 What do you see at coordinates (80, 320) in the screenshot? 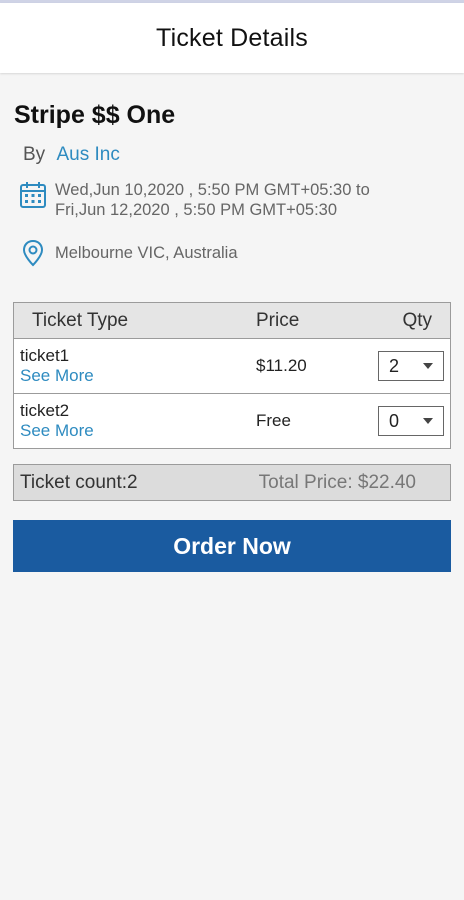
I see `header-ticket-type: Ticket Type` at bounding box center [80, 320].